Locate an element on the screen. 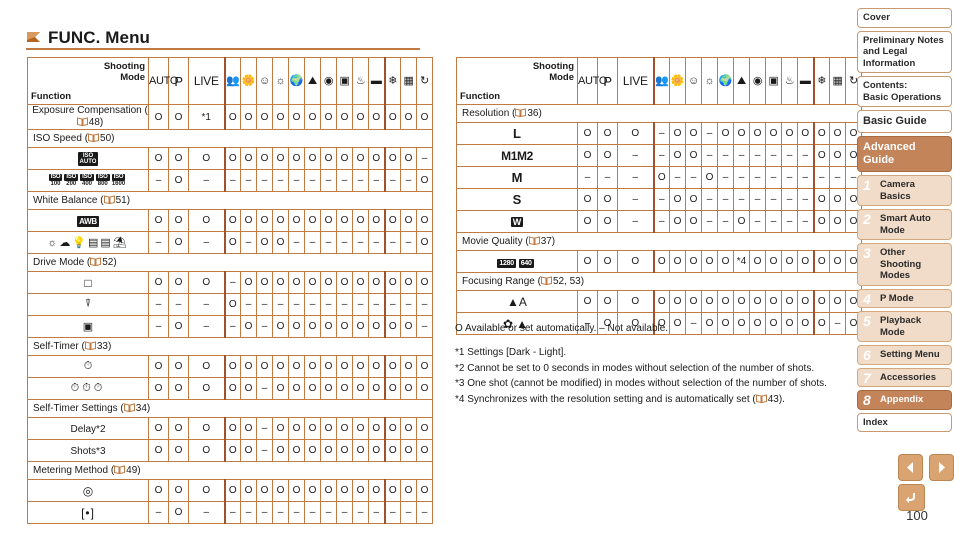 The width and height of the screenshot is (954, 534). next-page-arrow-icon is located at coordinates (941, 467).